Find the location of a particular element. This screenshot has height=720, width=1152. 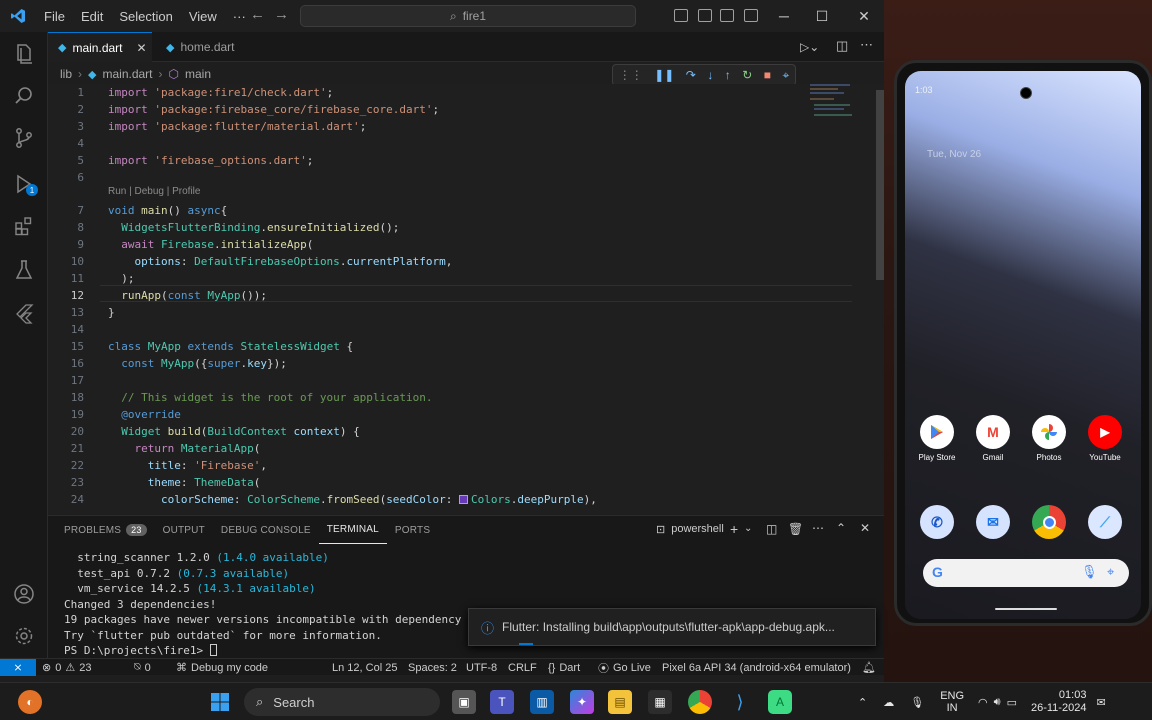

app-icon: ▥ is located at coordinates (542, 702).